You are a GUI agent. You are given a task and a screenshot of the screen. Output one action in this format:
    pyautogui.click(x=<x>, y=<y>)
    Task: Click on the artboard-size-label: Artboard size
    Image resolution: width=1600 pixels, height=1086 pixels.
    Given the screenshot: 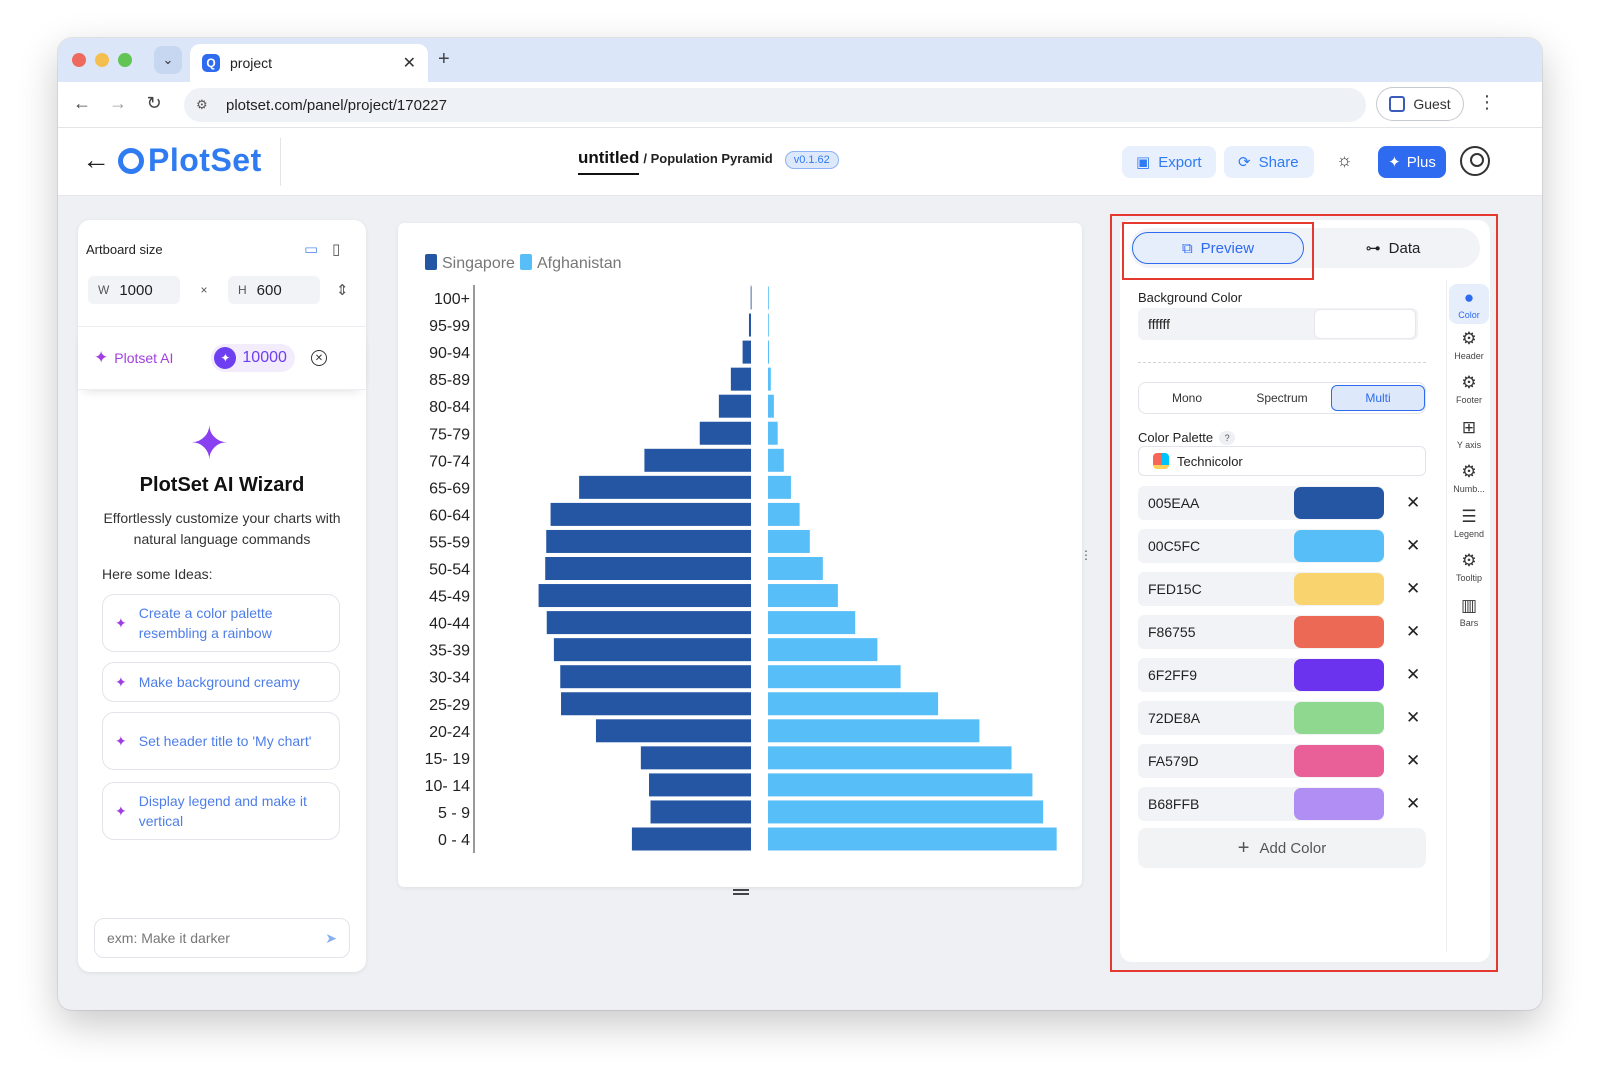 What is the action you would take?
    pyautogui.click(x=124, y=249)
    